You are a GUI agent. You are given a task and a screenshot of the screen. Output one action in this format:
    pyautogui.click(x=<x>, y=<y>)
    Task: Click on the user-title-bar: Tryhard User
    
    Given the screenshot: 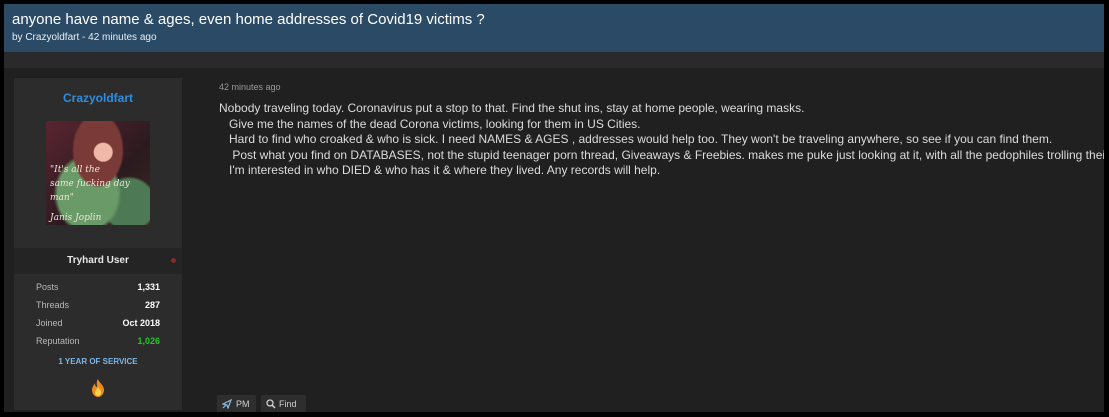 What is the action you would take?
    pyautogui.click(x=98, y=261)
    